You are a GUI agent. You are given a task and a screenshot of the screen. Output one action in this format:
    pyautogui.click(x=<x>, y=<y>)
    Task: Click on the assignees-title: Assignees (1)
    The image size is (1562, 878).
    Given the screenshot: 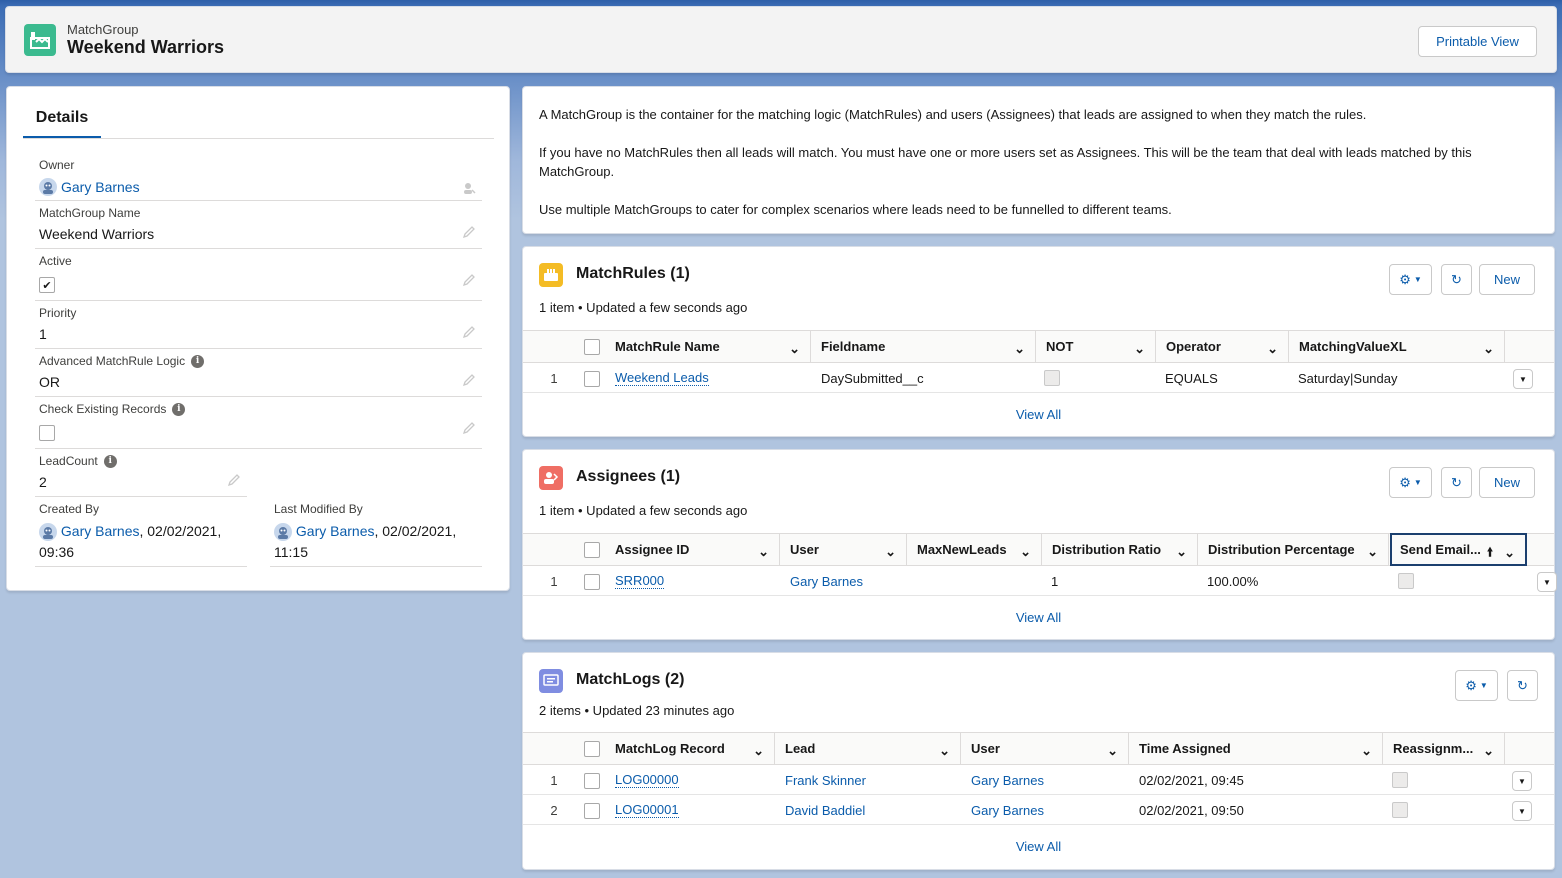 What is the action you would take?
    pyautogui.click(x=628, y=477)
    